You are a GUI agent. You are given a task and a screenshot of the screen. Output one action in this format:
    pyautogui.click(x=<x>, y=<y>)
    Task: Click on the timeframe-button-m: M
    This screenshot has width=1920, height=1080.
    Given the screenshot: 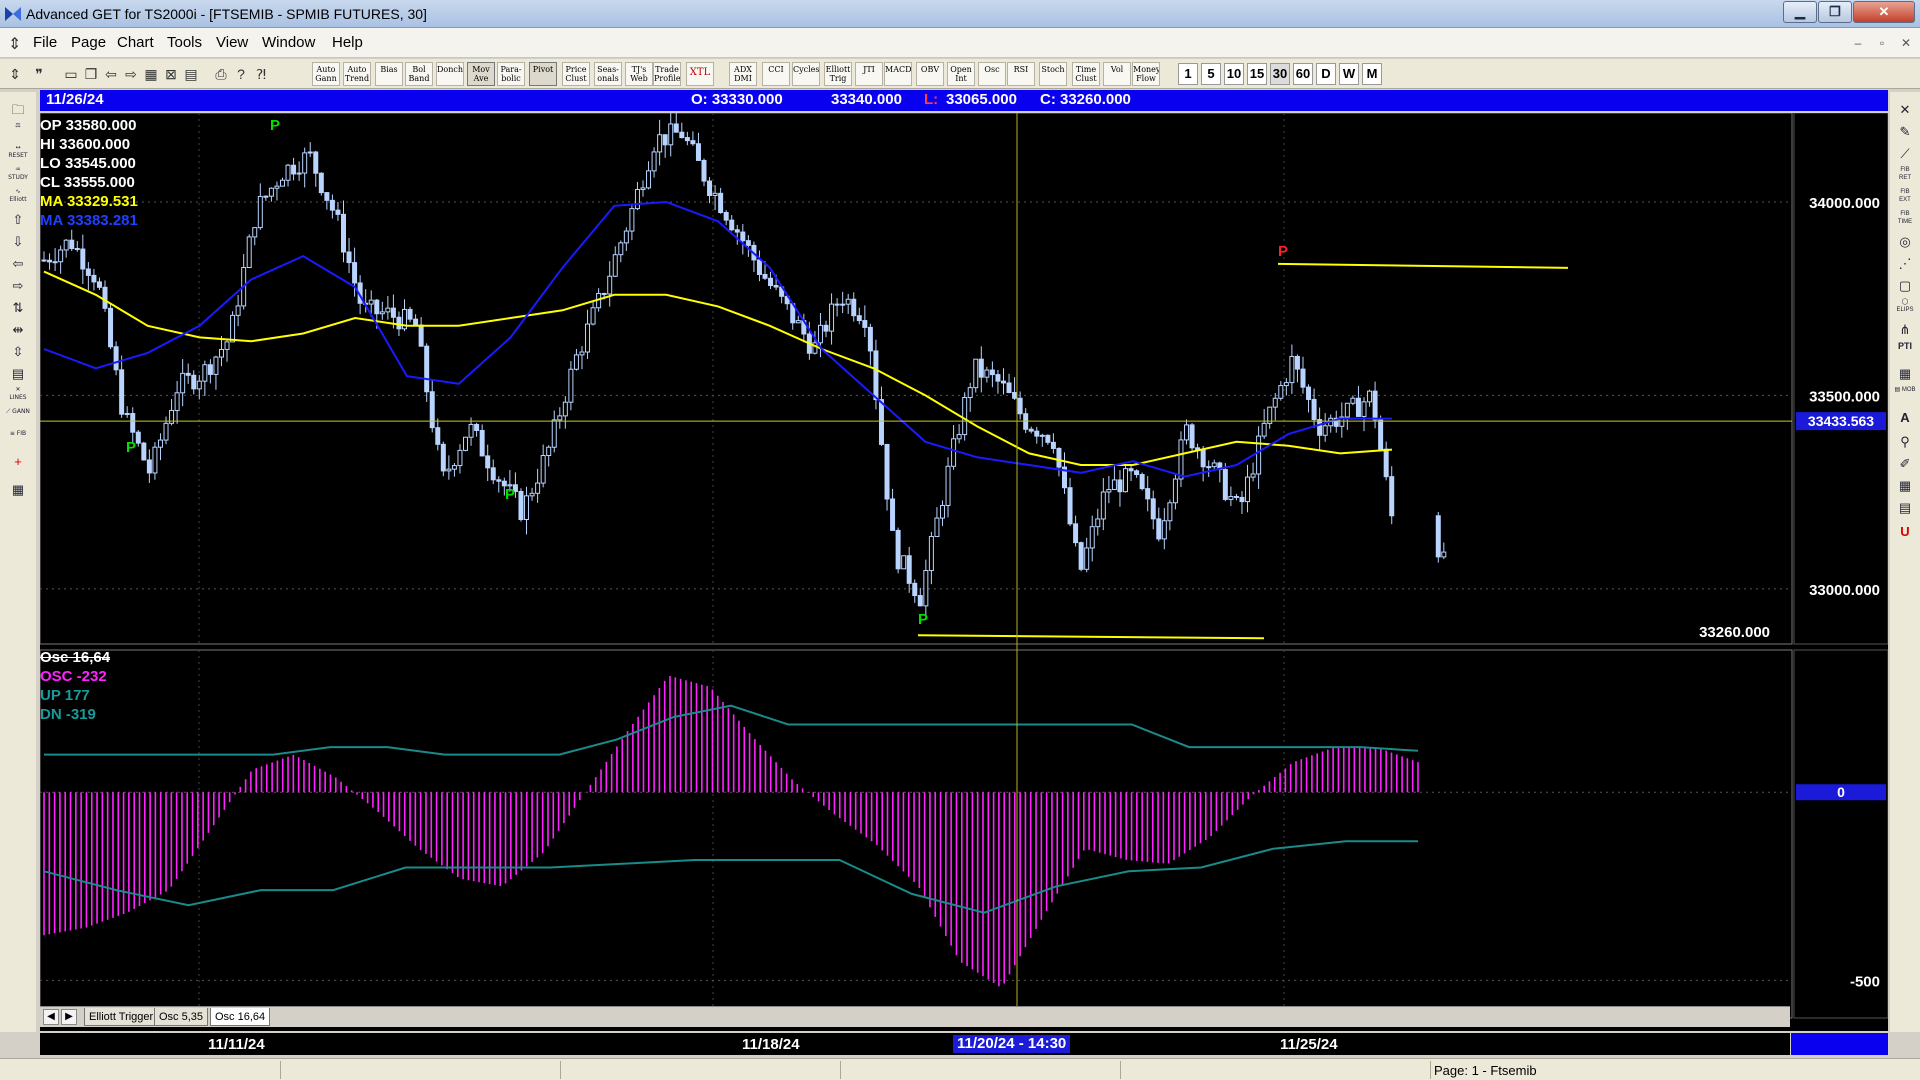 What is the action you would take?
    pyautogui.click(x=1372, y=74)
    